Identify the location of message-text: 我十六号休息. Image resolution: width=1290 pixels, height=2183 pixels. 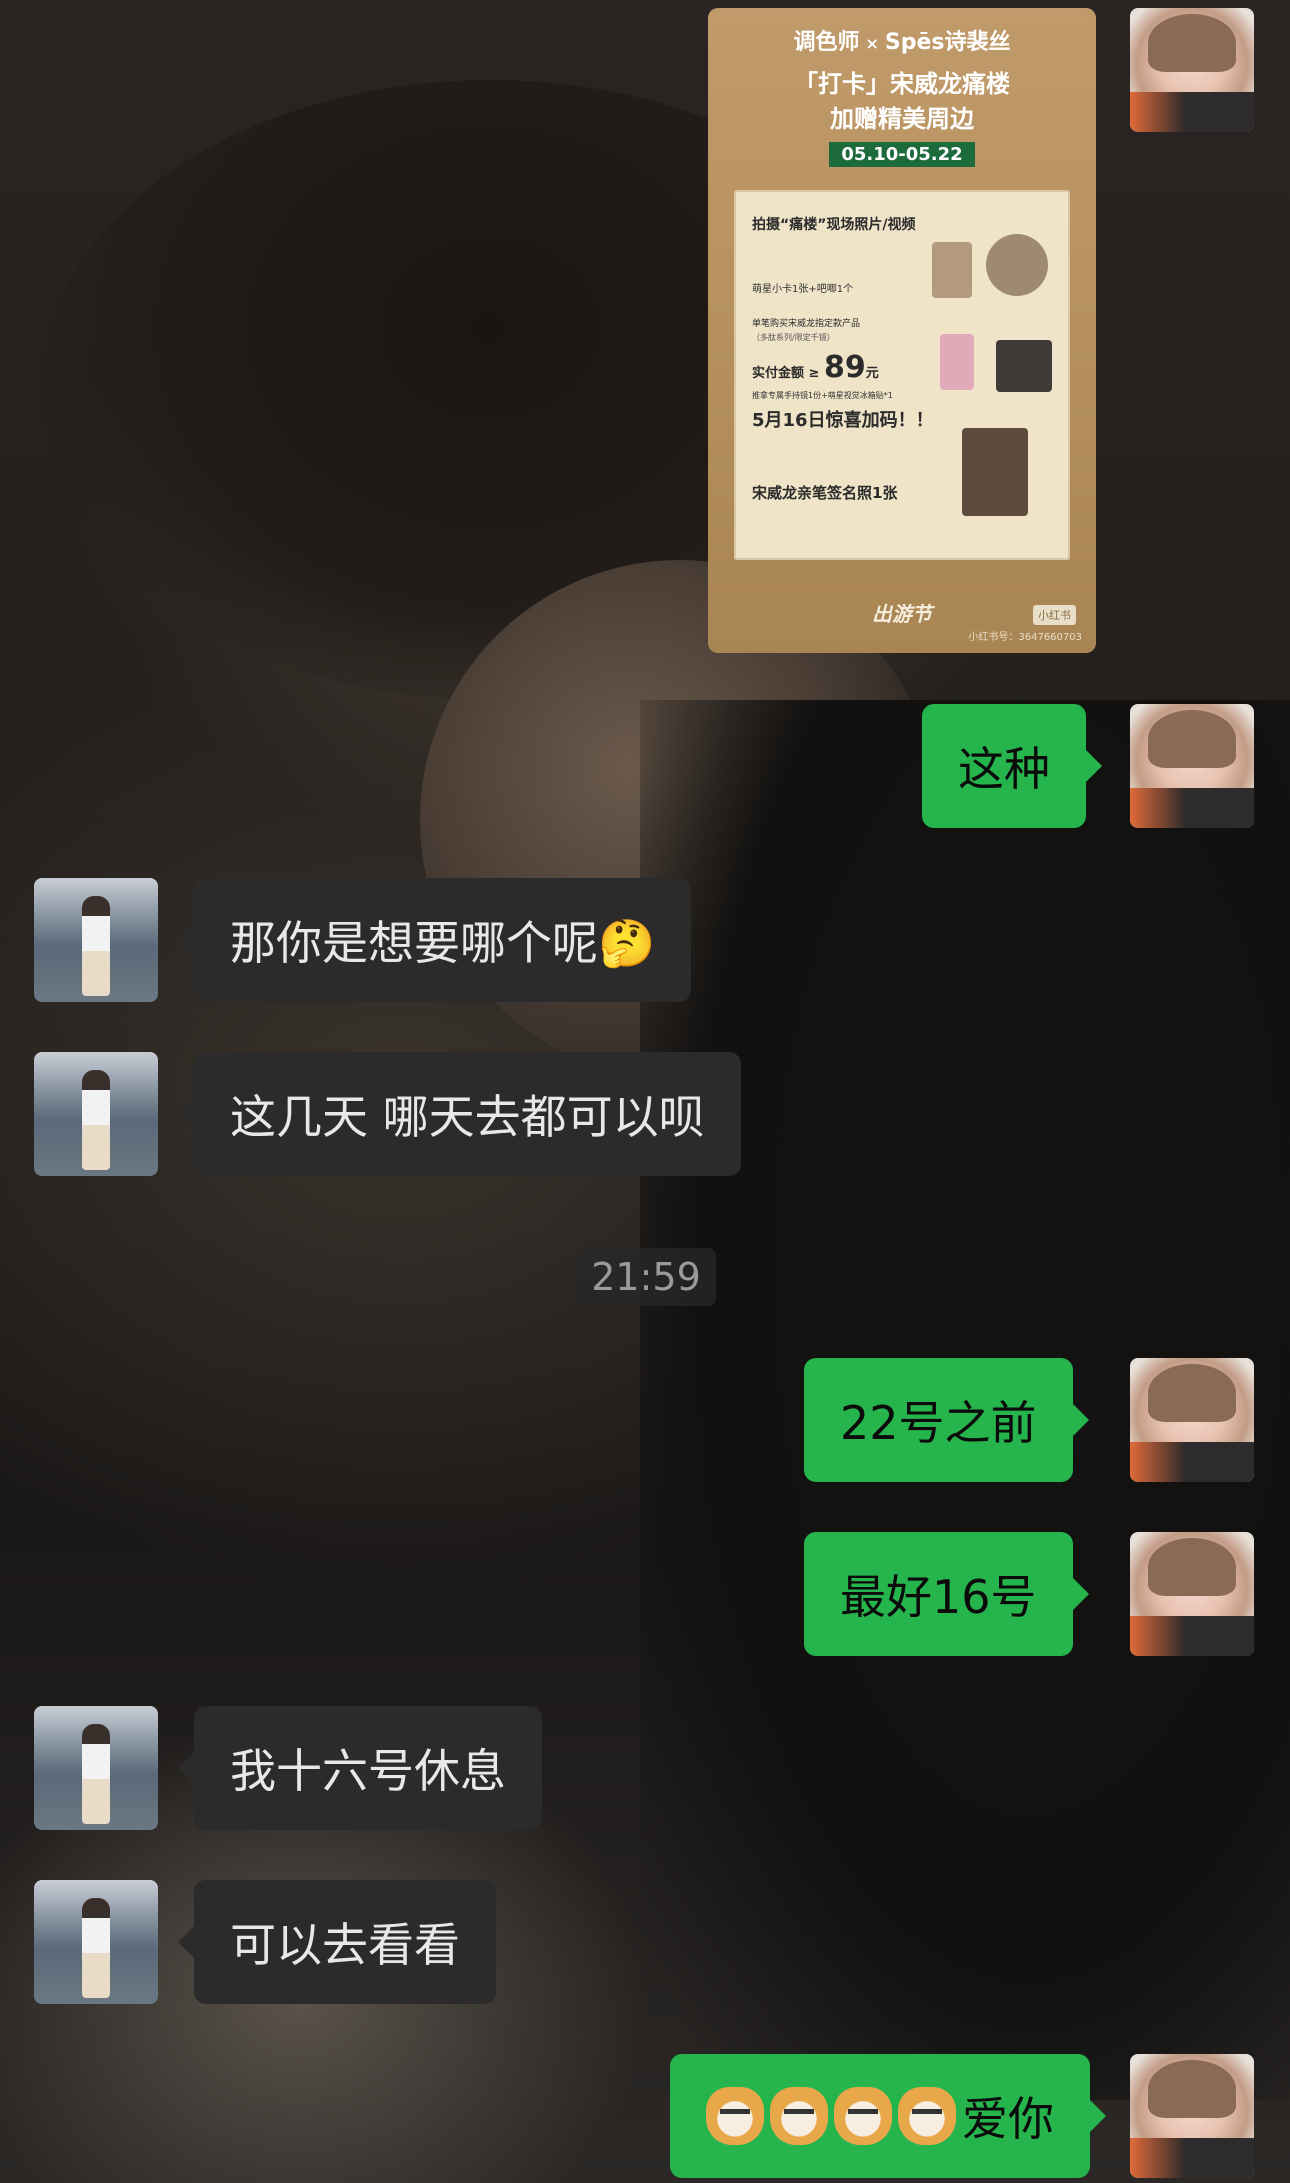
(368, 1771).